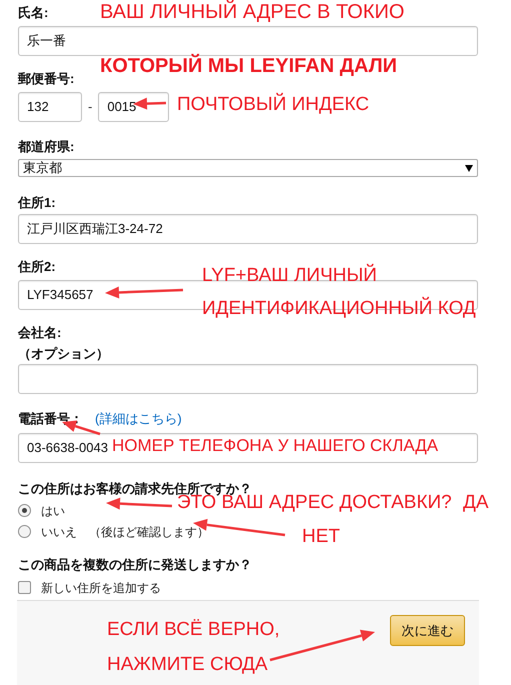 The height and width of the screenshot is (685, 511). Describe the element at coordinates (134, 107) in the screenshot. I see `input-field: 0015` at that location.